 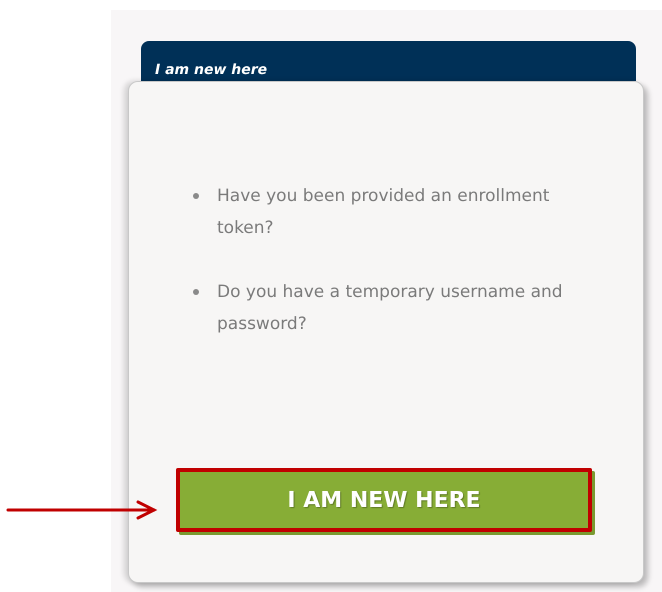 I want to click on question-text: Do you have a temporary username and password?, so click(x=390, y=308).